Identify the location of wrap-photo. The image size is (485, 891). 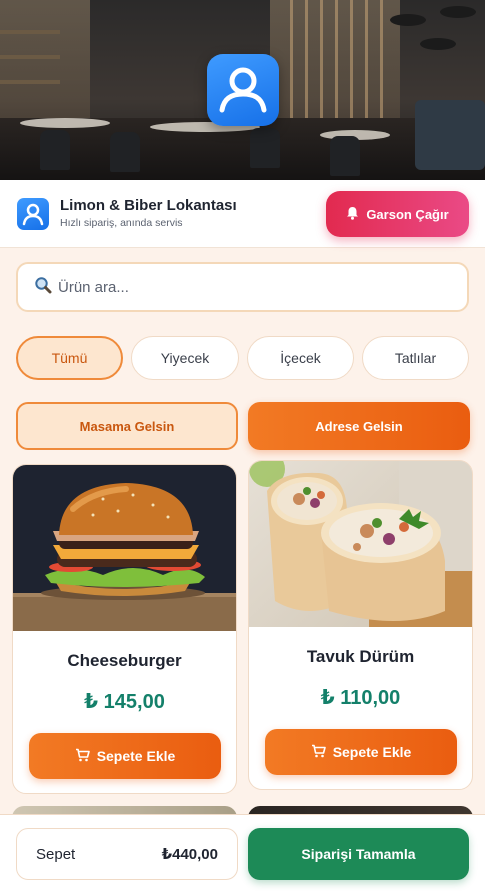
(360, 544).